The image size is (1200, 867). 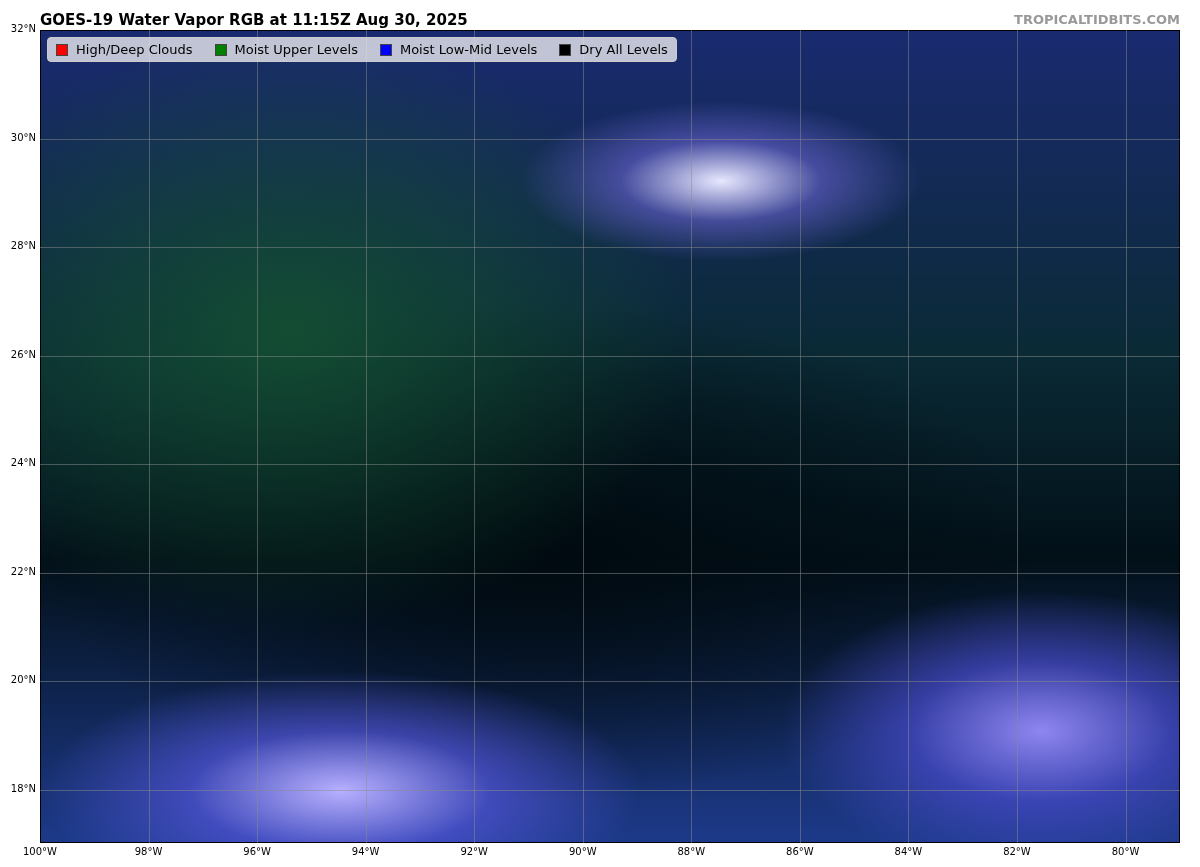 What do you see at coordinates (257, 851) in the screenshot?
I see `longitude-label: 96°W` at bounding box center [257, 851].